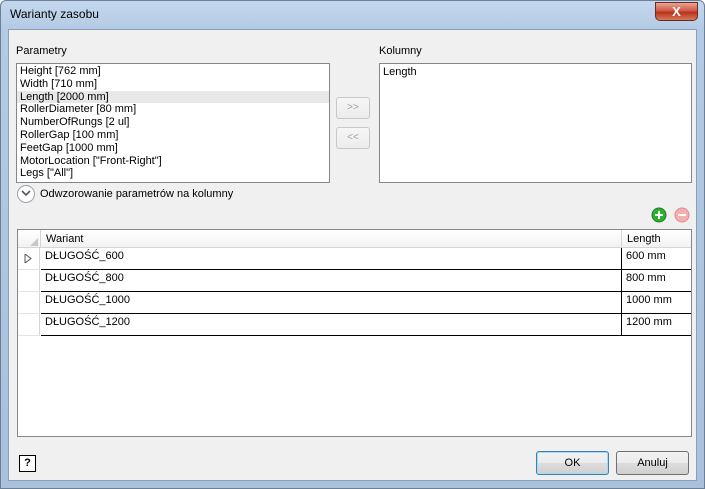  I want to click on length-cell: 600 mm, so click(656, 259).